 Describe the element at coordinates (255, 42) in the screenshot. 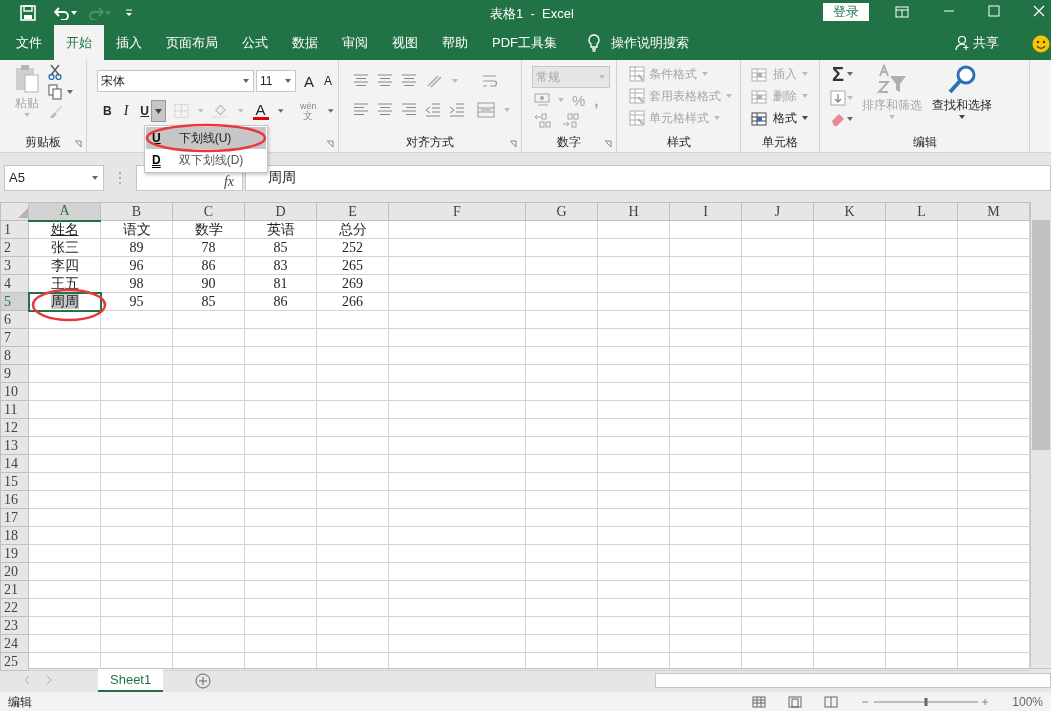

I see `ribbon-tab: 公式` at that location.